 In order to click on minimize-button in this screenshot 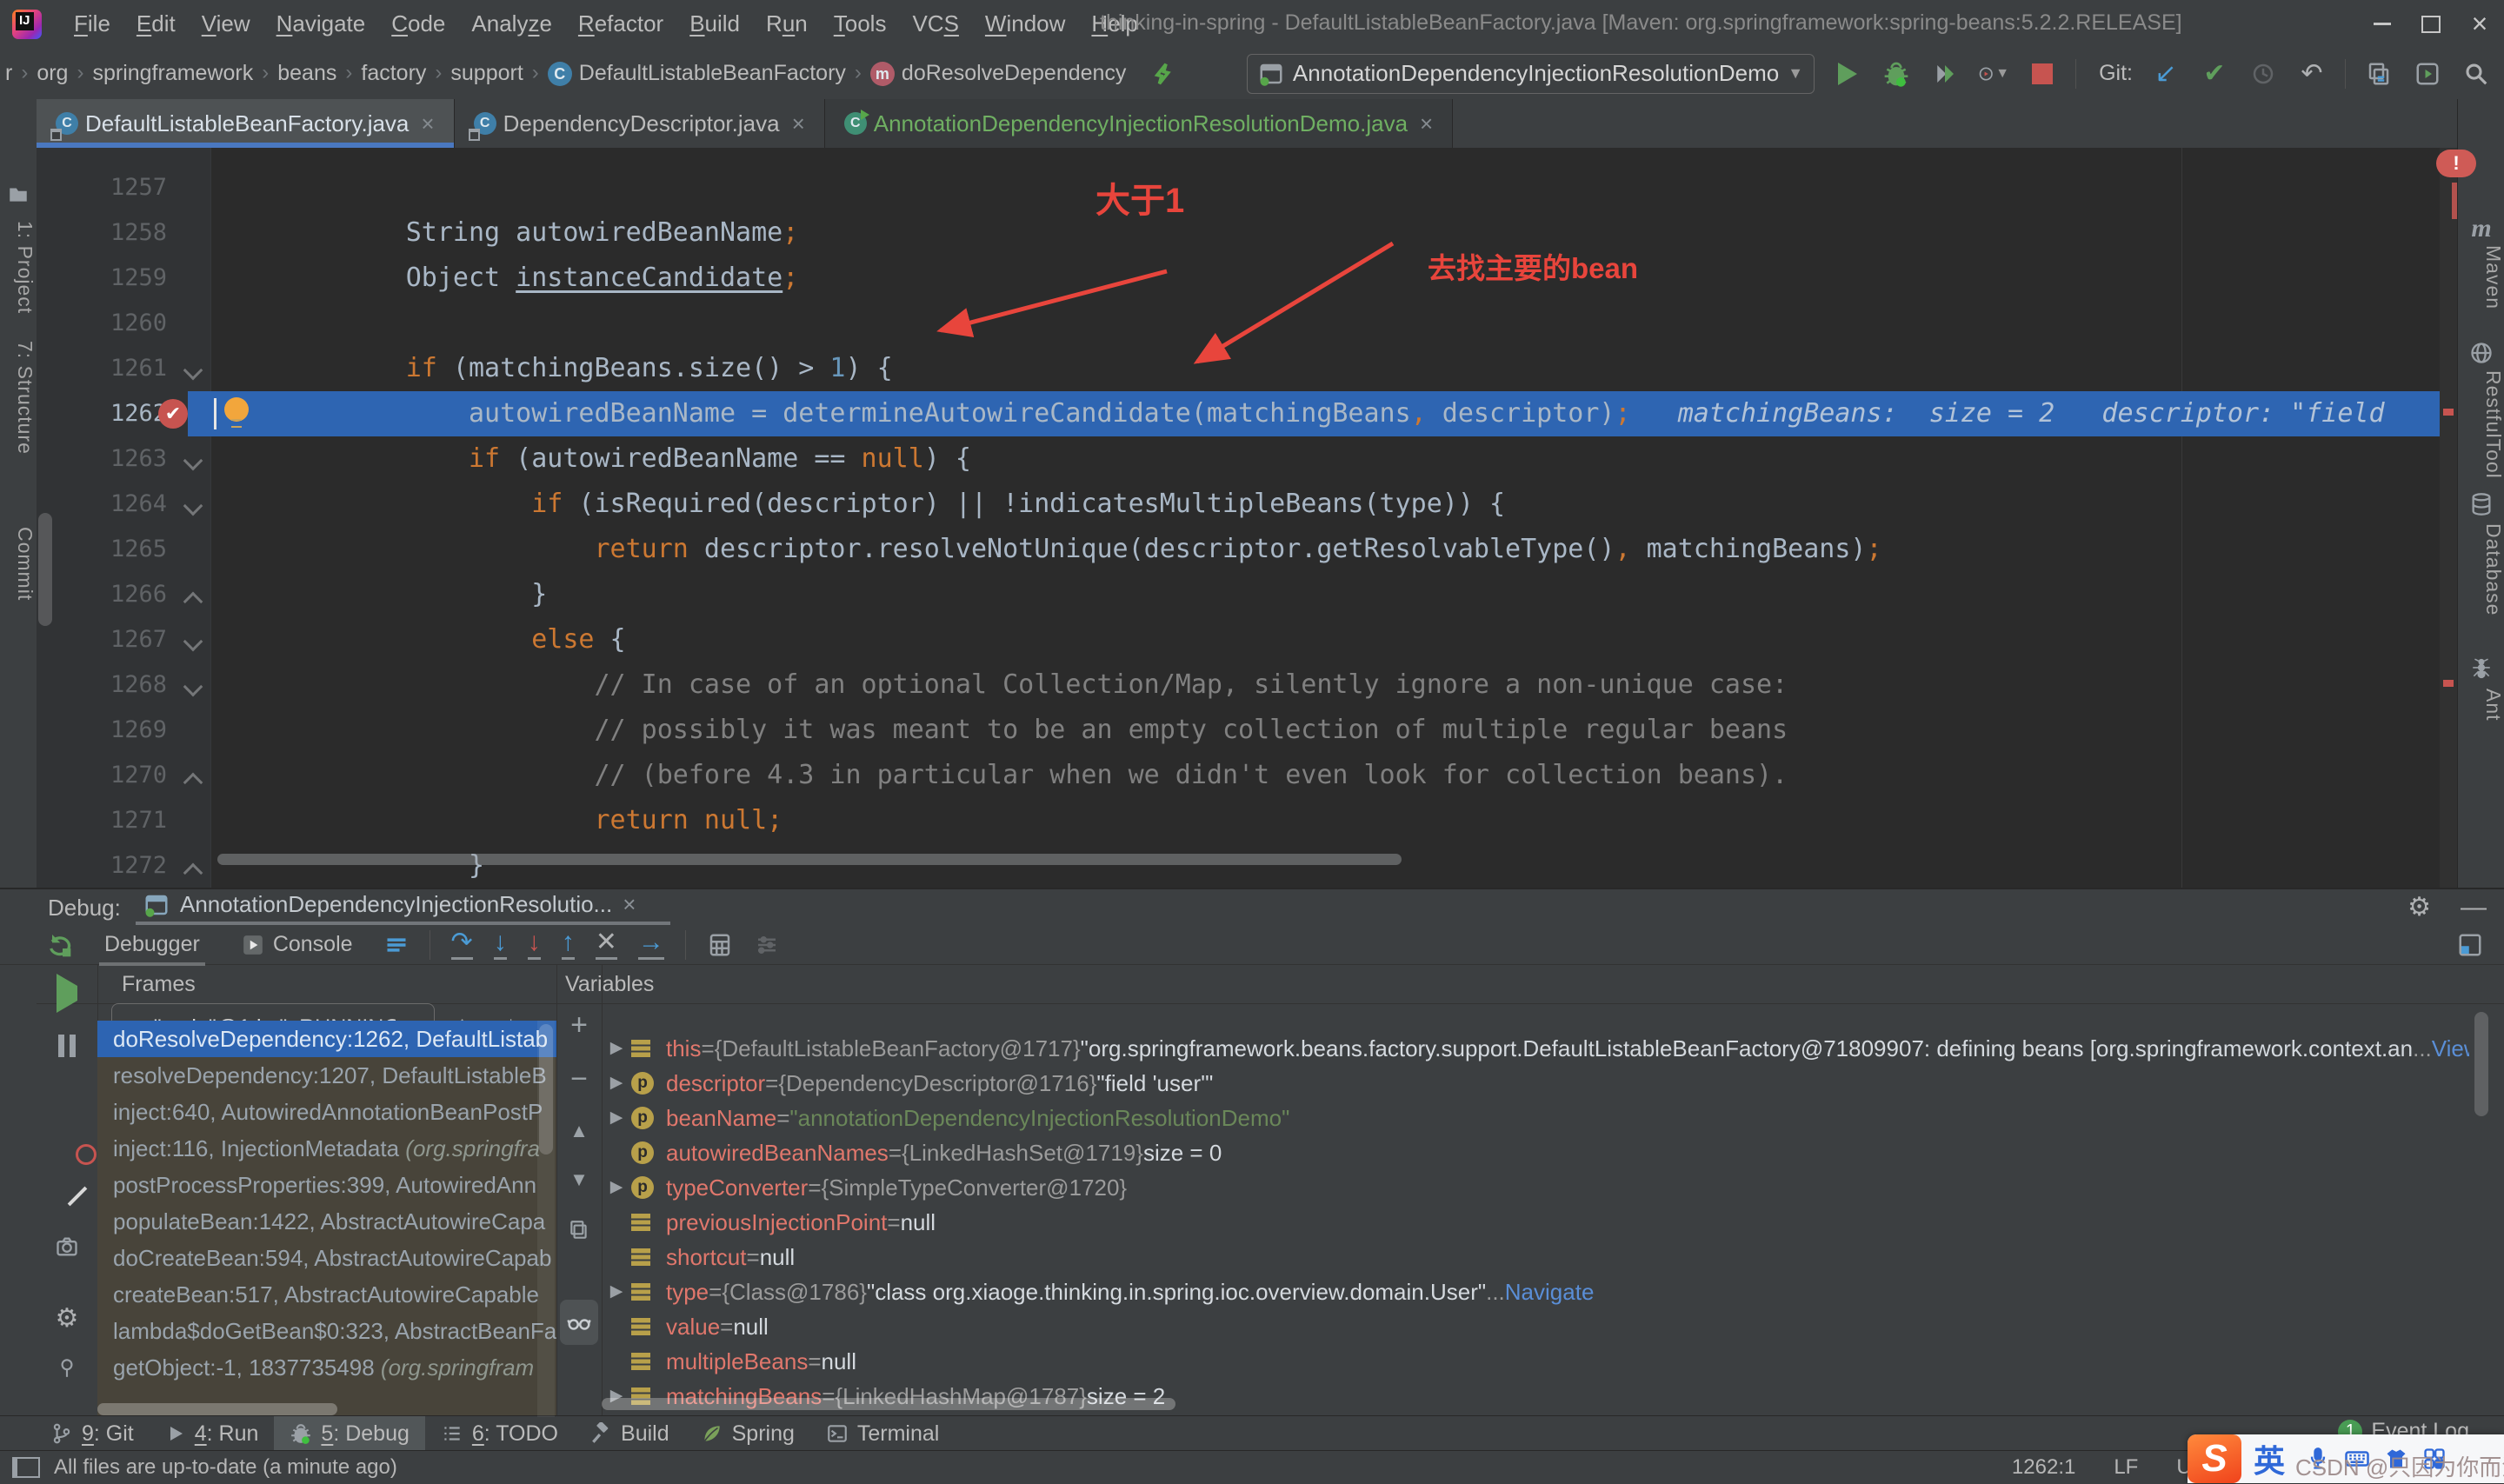, I will do `click(2383, 24)`.